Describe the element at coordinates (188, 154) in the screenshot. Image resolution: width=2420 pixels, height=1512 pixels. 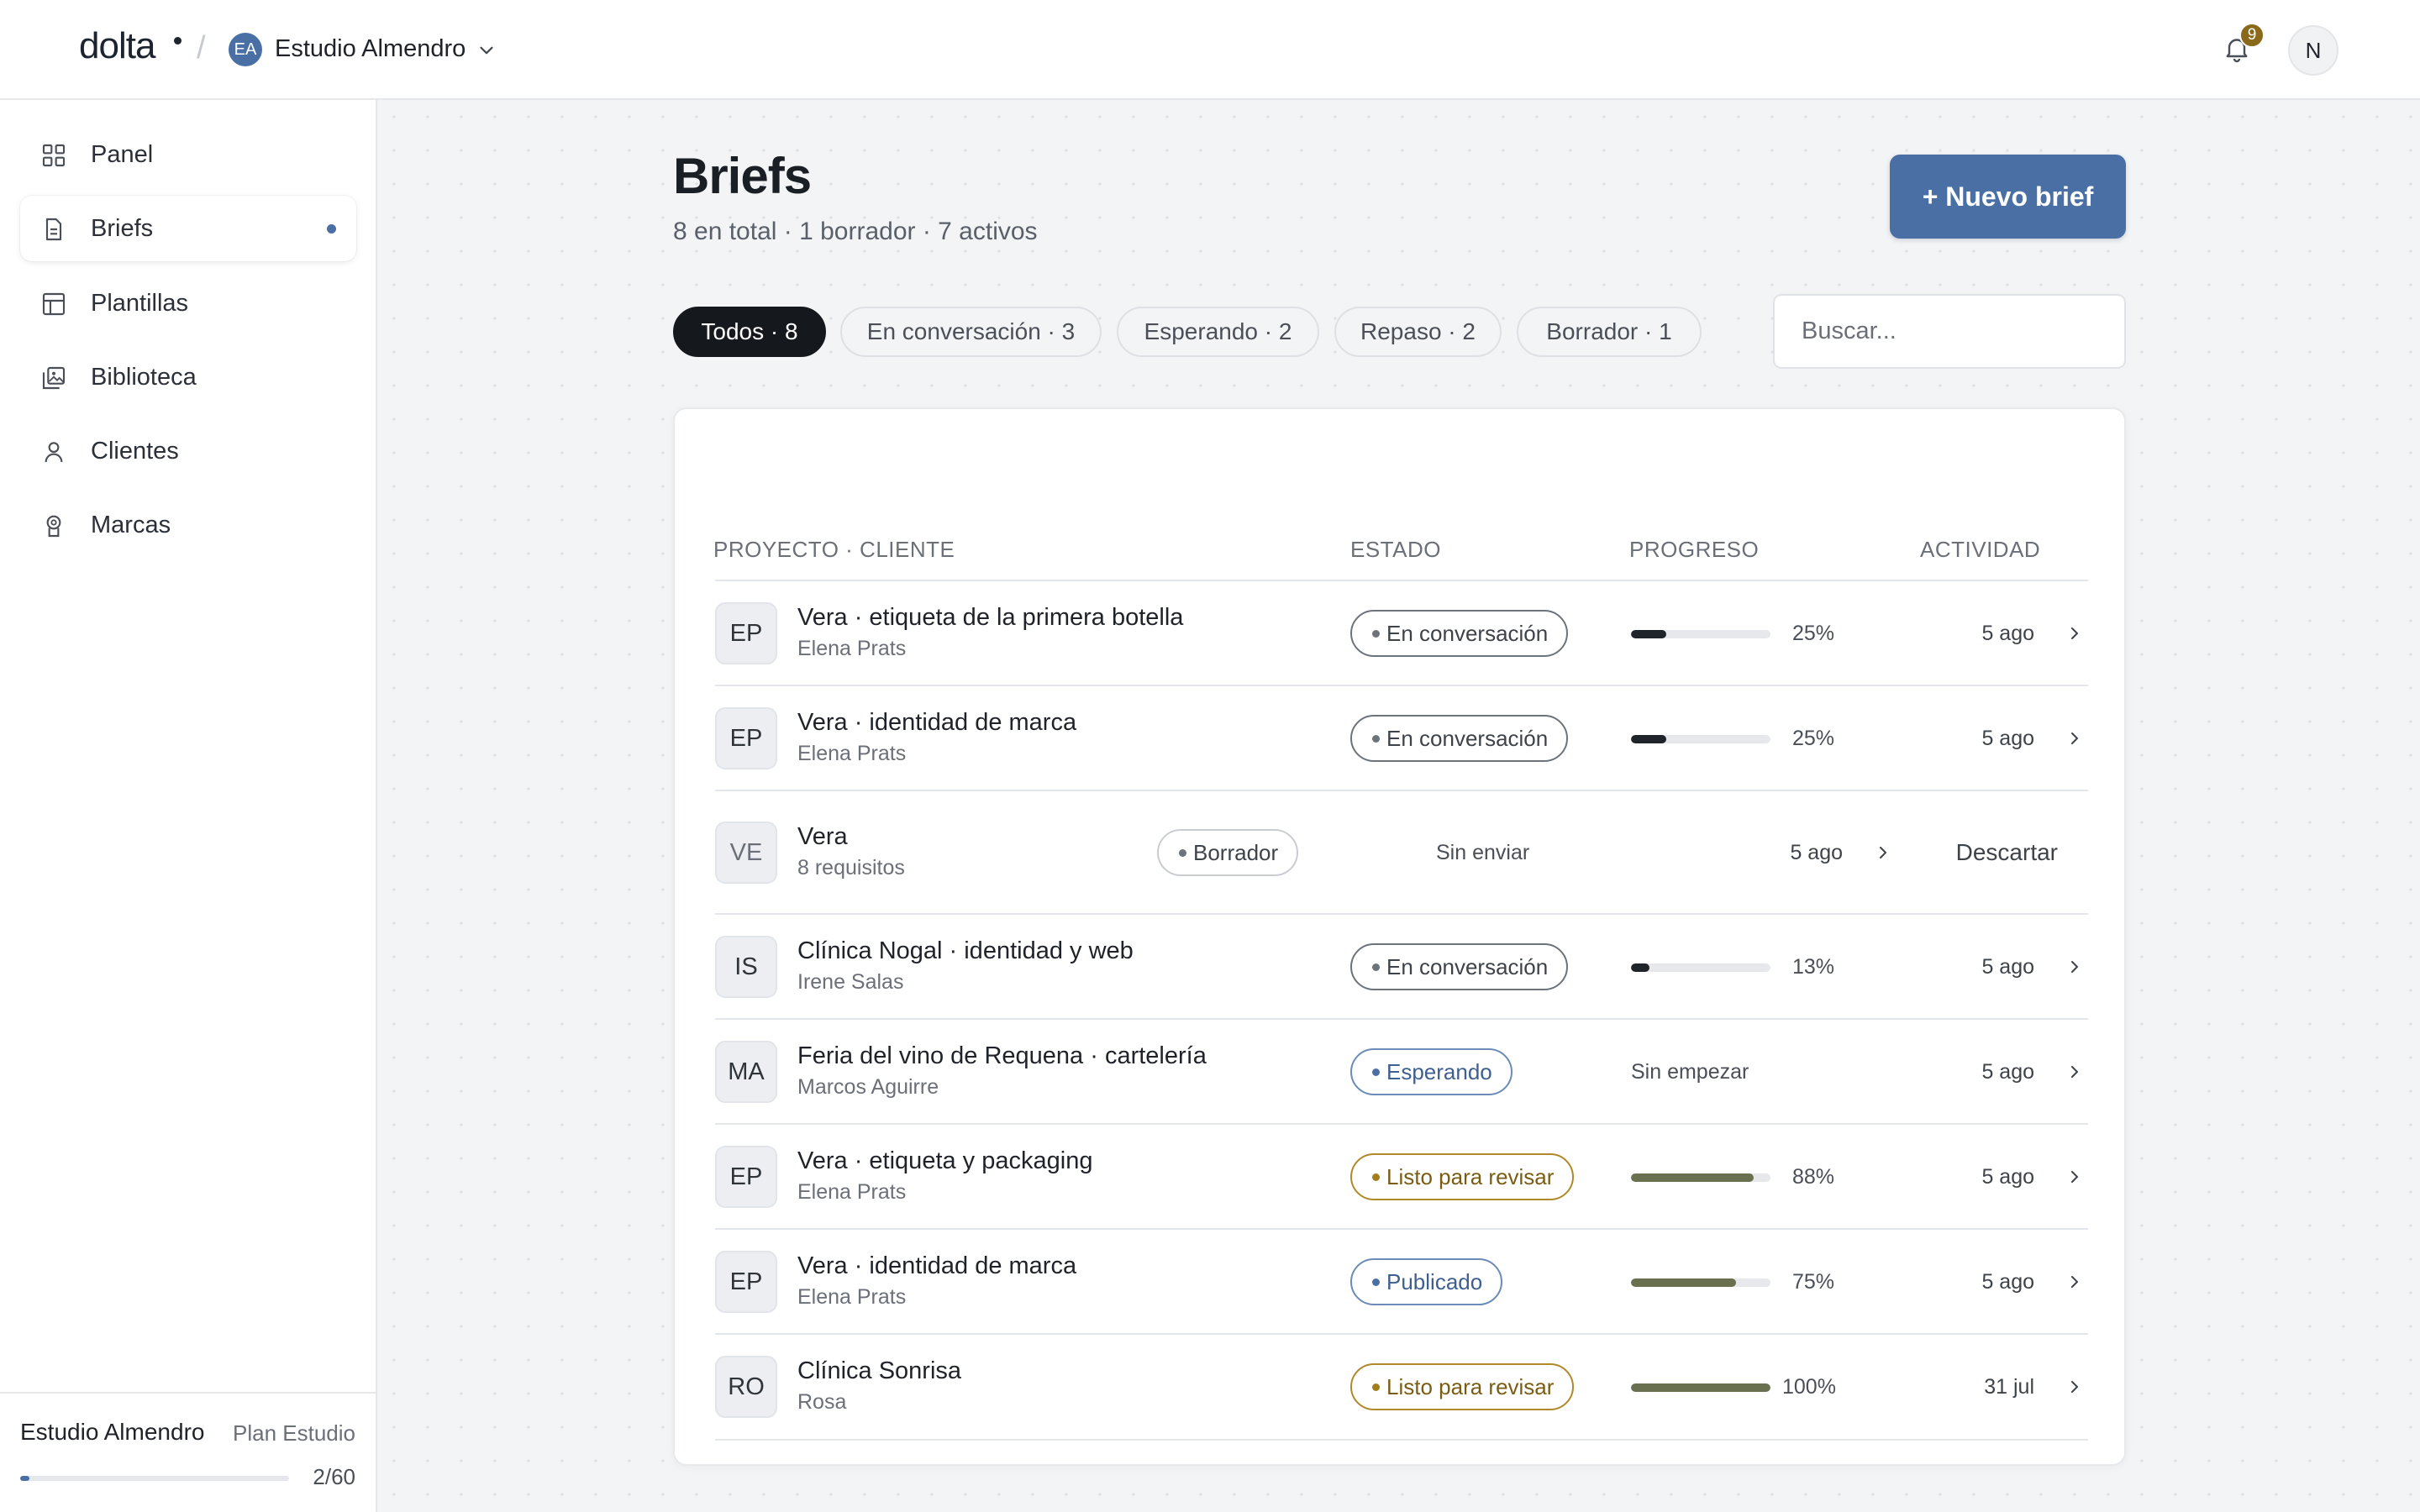
I see `sidebar-item-panel: Panel` at that location.